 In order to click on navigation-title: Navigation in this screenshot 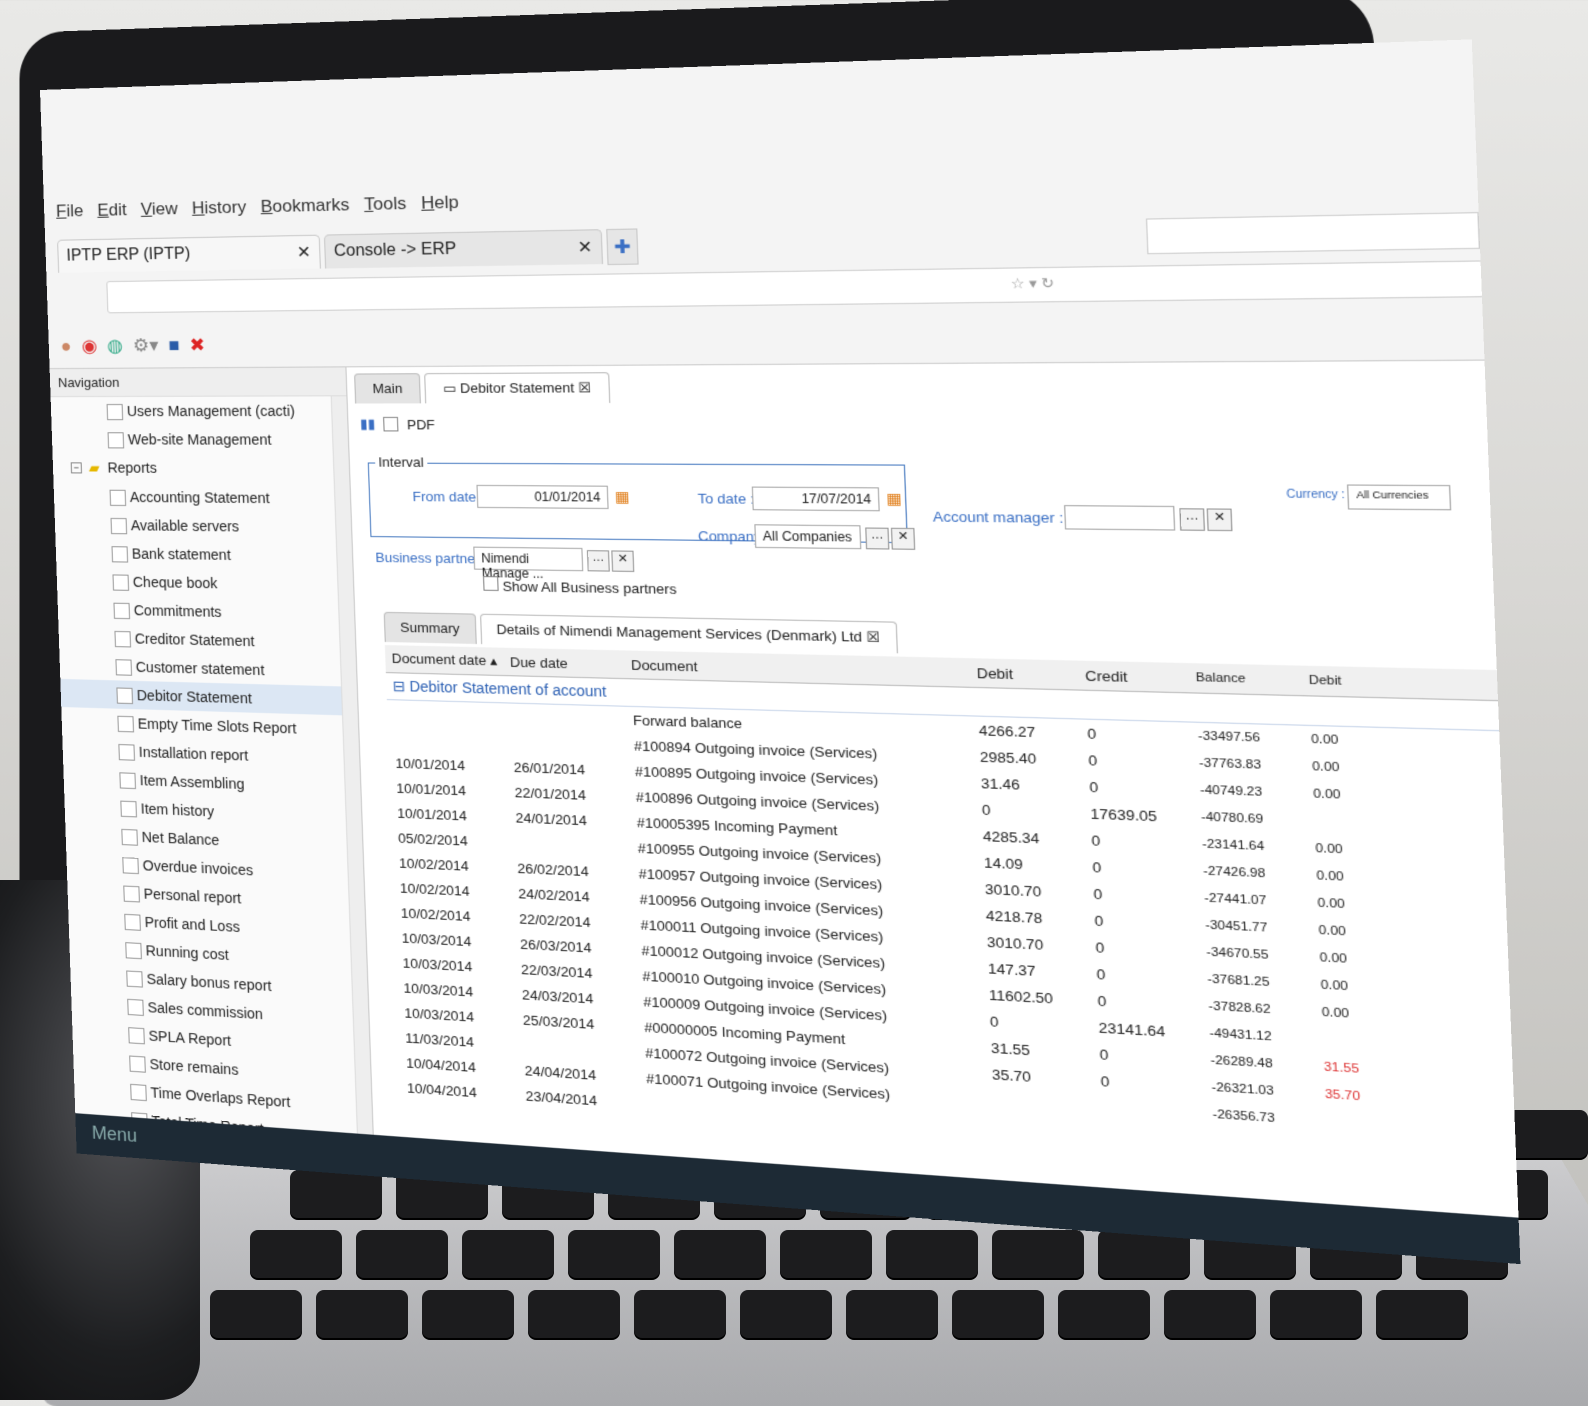, I will do `click(198, 382)`.